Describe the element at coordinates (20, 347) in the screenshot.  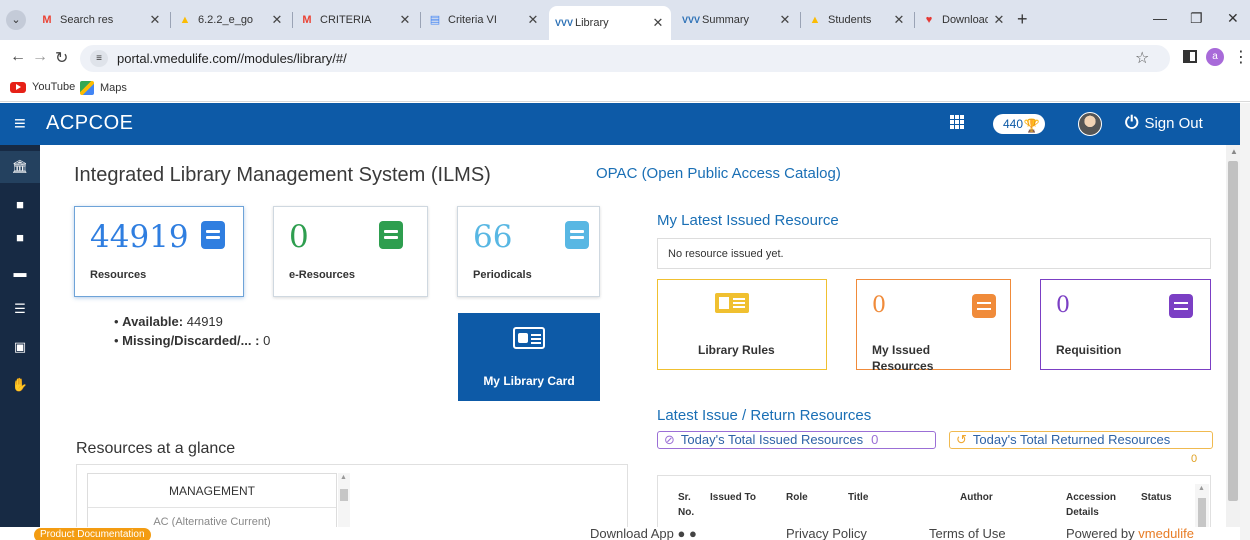
I see `sidebar-book-icon: ▣` at that location.